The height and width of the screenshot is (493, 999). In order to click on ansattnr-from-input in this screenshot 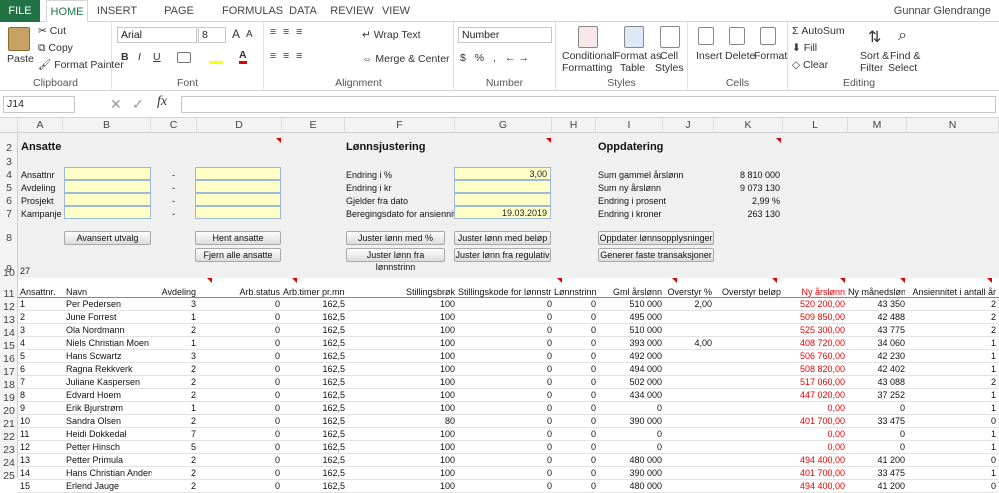, I will do `click(107, 173)`.